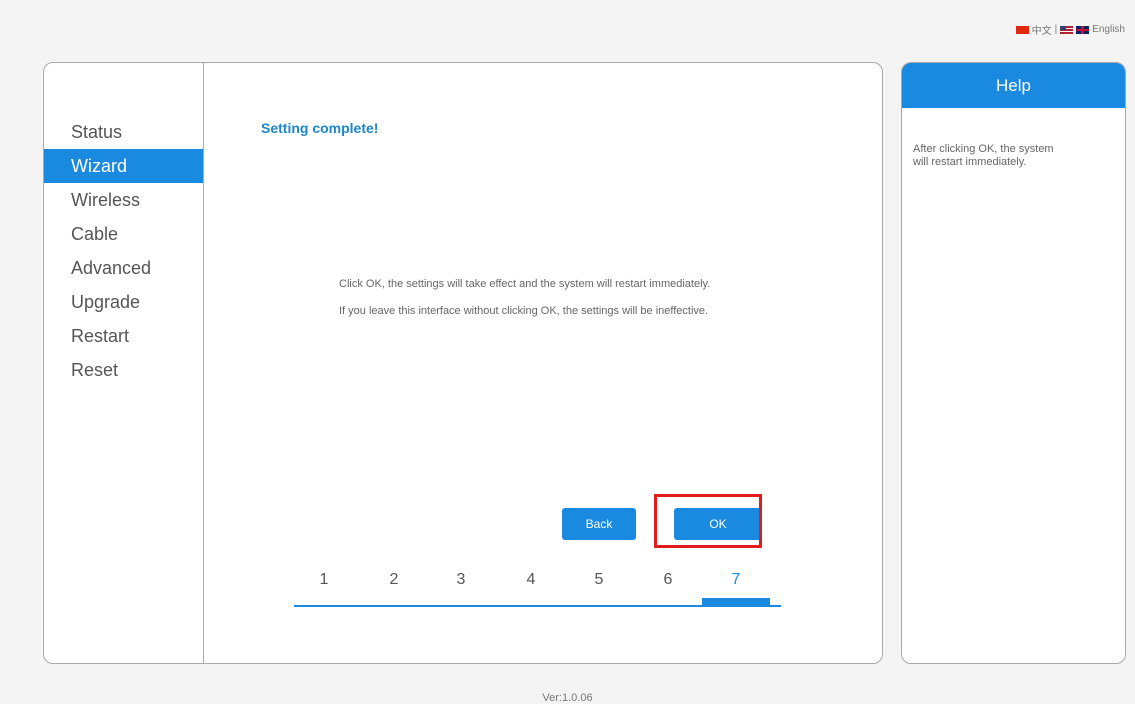 The width and height of the screenshot is (1135, 704). Describe the element at coordinates (123, 200) in the screenshot. I see `sidebar-item-wireless: Wireless` at that location.